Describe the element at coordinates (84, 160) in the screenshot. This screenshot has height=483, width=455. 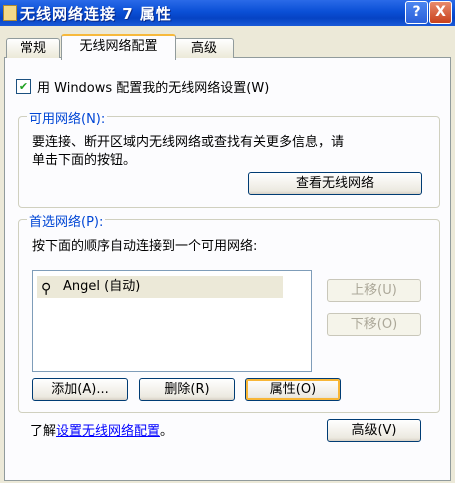
I see `available-networks-description-line2: 单击下面的按钮。` at that location.